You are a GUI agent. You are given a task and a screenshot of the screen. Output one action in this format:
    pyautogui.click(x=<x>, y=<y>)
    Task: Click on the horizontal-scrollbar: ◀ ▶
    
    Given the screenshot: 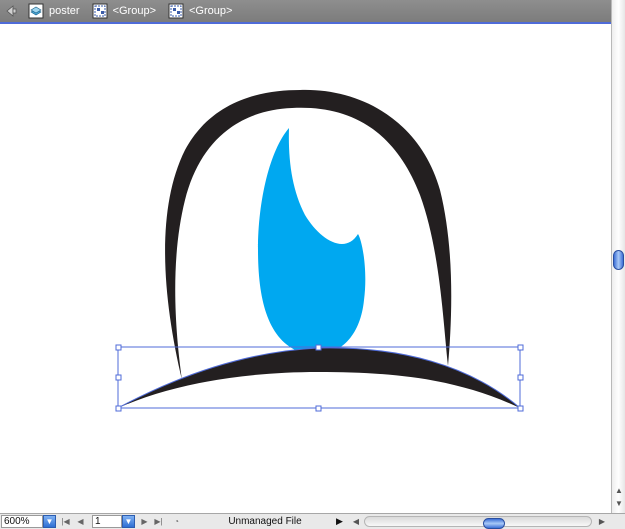 What is the action you would take?
    pyautogui.click(x=479, y=522)
    